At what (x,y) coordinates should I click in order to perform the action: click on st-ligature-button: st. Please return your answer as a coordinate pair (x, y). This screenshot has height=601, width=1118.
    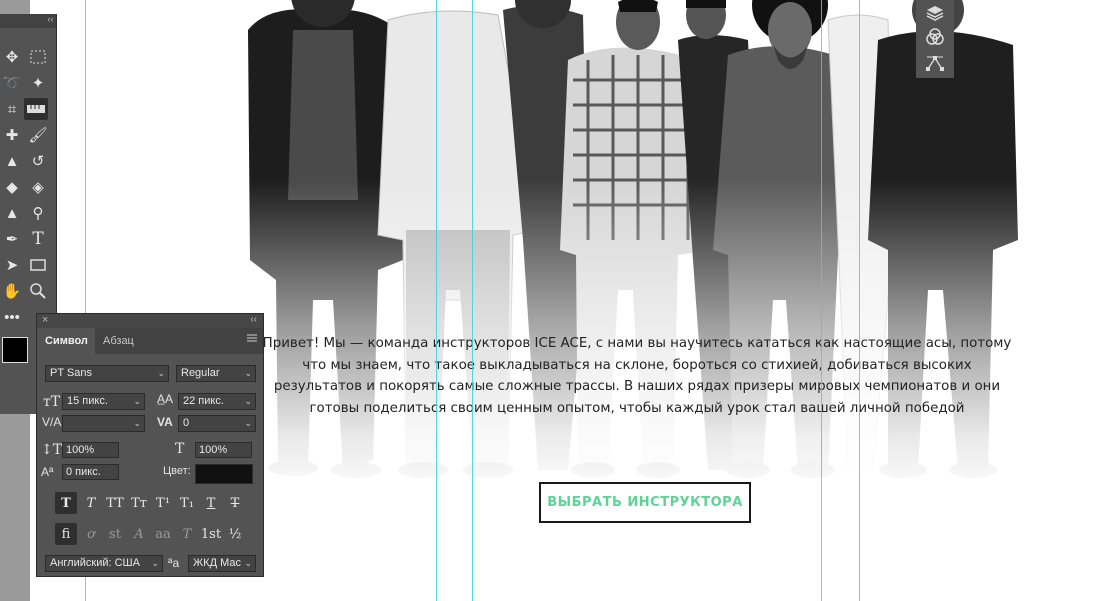
    Looking at the image, I should click on (115, 534).